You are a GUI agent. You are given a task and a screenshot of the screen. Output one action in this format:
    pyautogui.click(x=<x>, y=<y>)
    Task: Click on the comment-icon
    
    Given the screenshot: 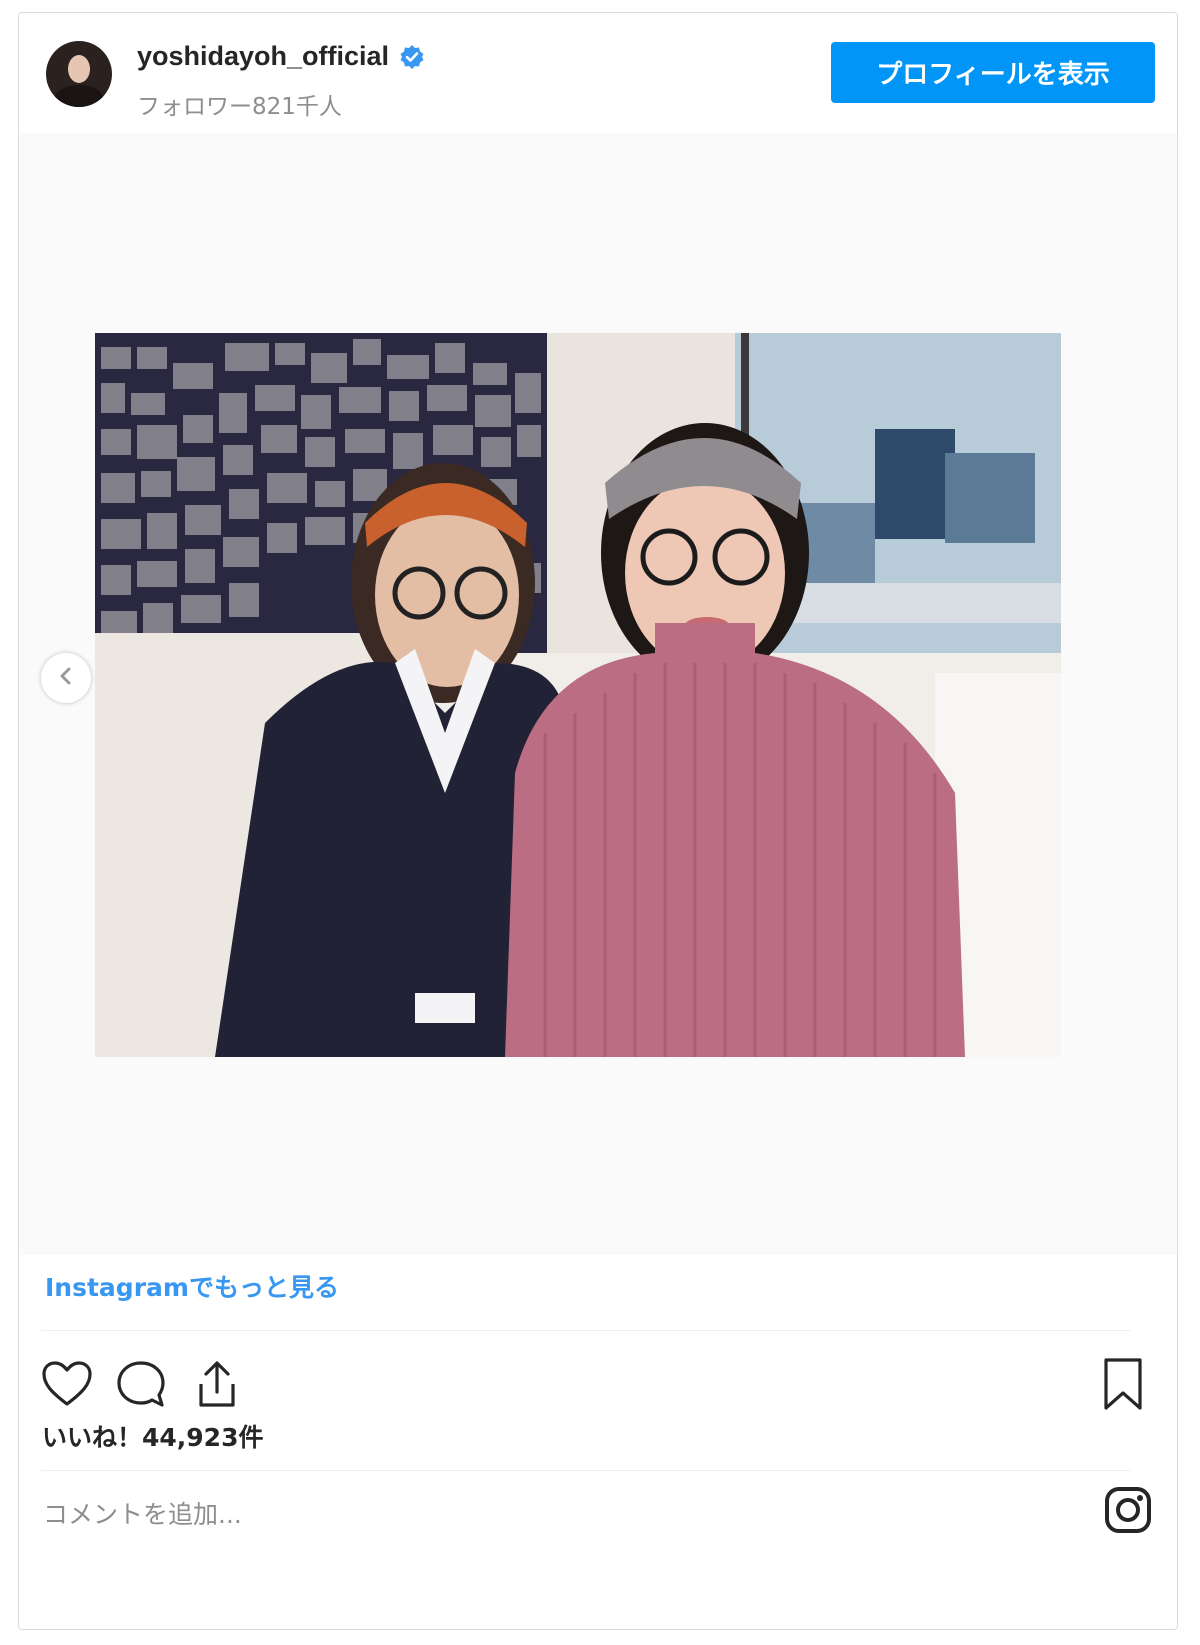 What is the action you would take?
    pyautogui.click(x=141, y=1386)
    